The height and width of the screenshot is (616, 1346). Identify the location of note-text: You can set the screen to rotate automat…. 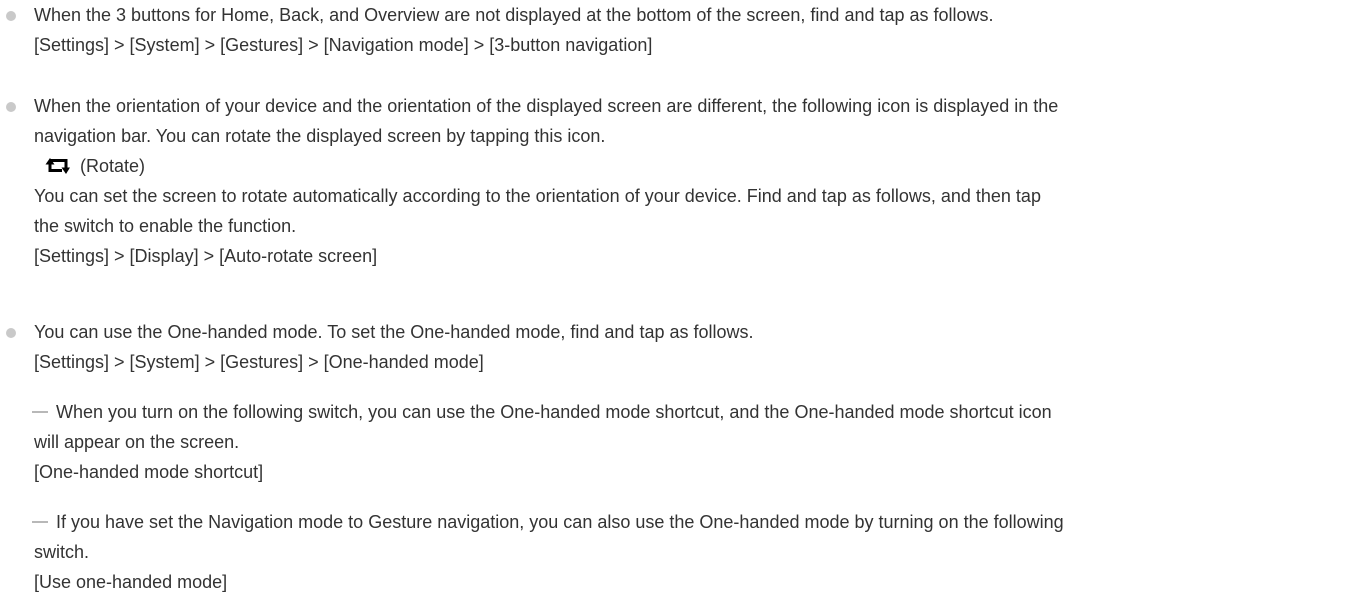
(537, 196).